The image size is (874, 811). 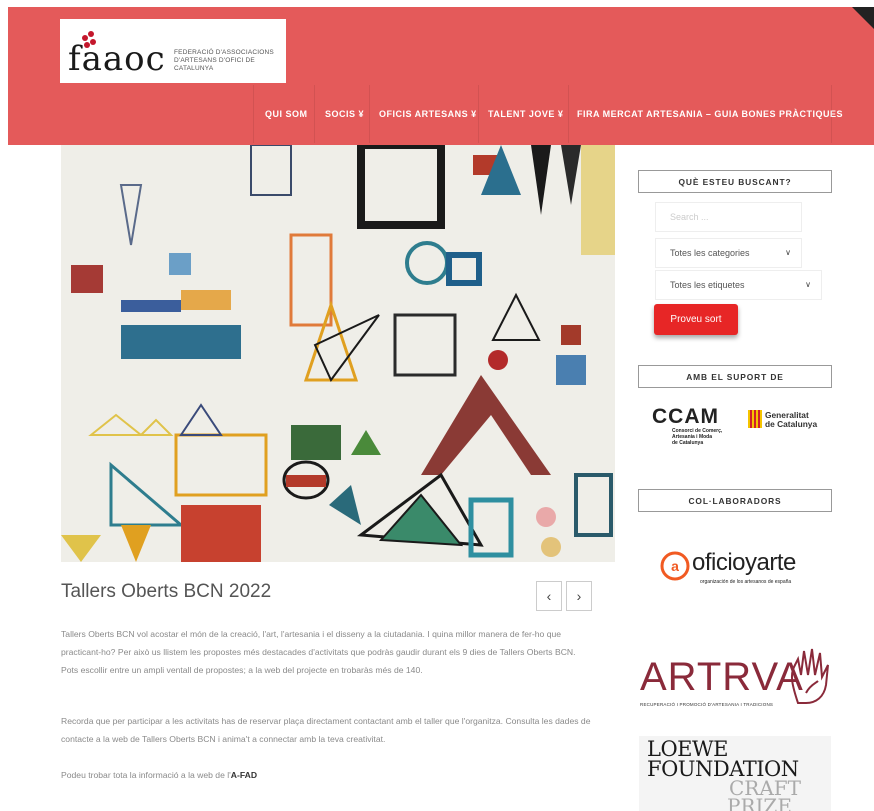 I want to click on prev-post-button: ‹, so click(x=549, y=596).